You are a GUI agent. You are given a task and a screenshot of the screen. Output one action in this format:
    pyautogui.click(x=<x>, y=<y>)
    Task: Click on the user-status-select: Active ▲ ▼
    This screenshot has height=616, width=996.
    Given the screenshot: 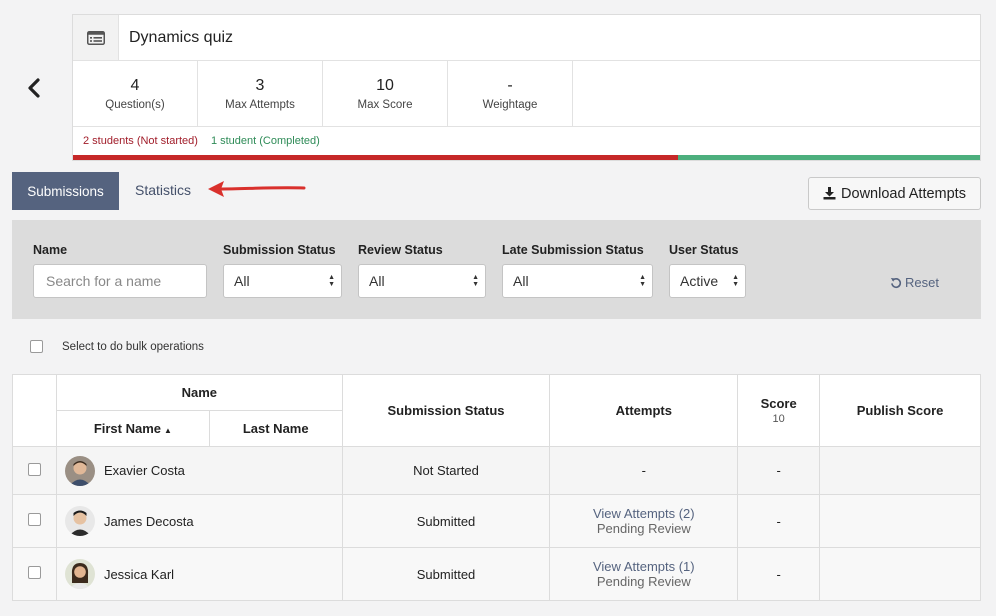 What is the action you would take?
    pyautogui.click(x=707, y=281)
    